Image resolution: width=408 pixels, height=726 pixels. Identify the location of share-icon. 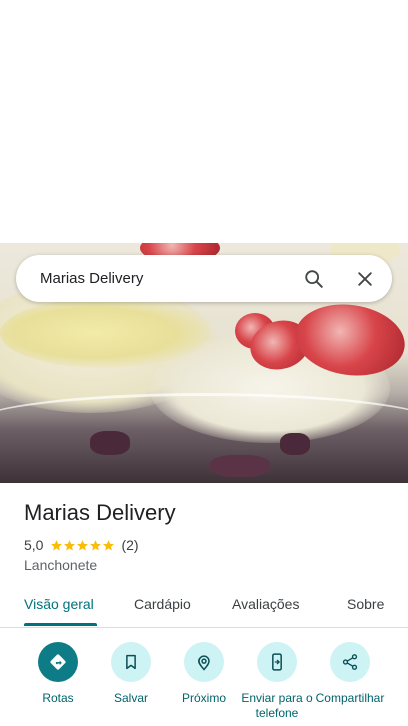
(350, 662).